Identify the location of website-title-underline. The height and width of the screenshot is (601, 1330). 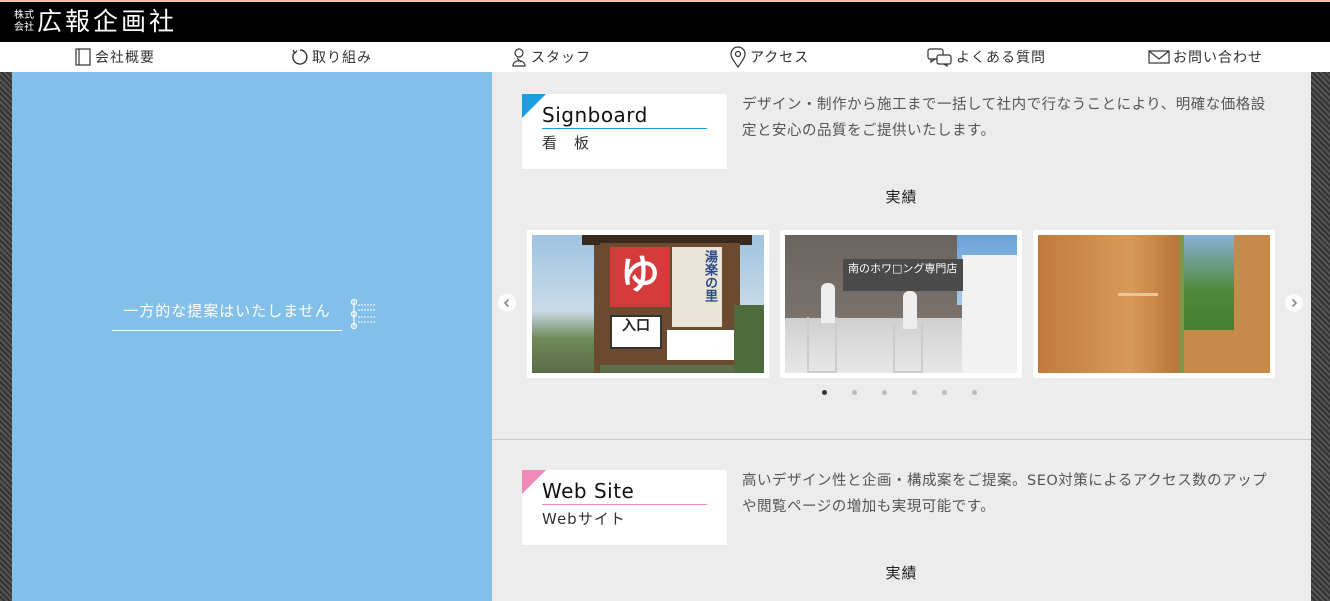
(624, 504).